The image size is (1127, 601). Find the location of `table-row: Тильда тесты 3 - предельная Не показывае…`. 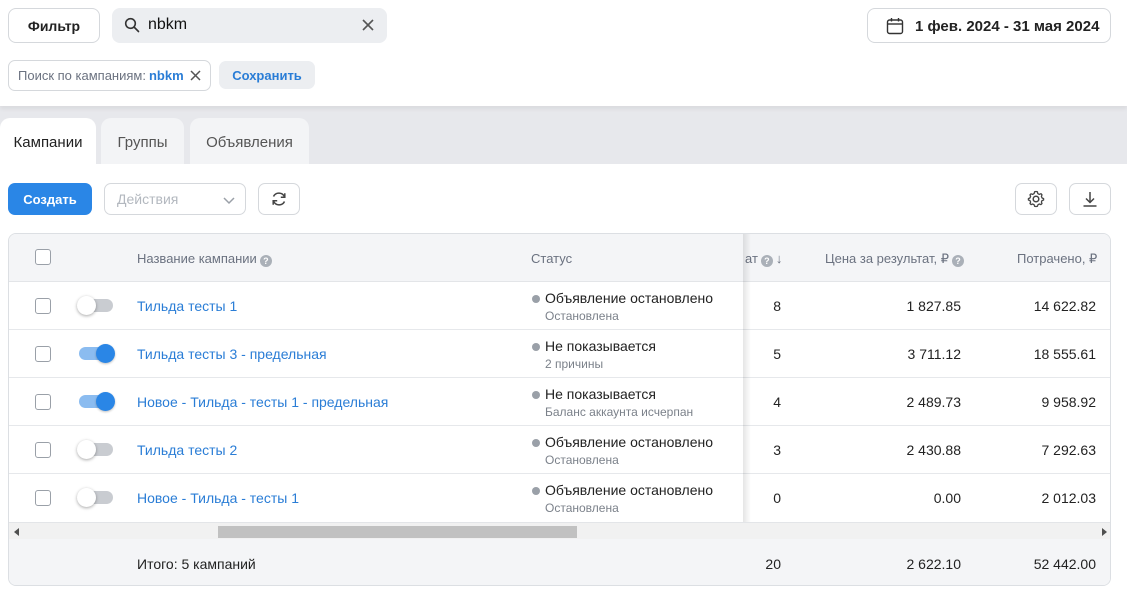

table-row: Тильда тесты 3 - предельная Не показывае… is located at coordinates (559, 354).